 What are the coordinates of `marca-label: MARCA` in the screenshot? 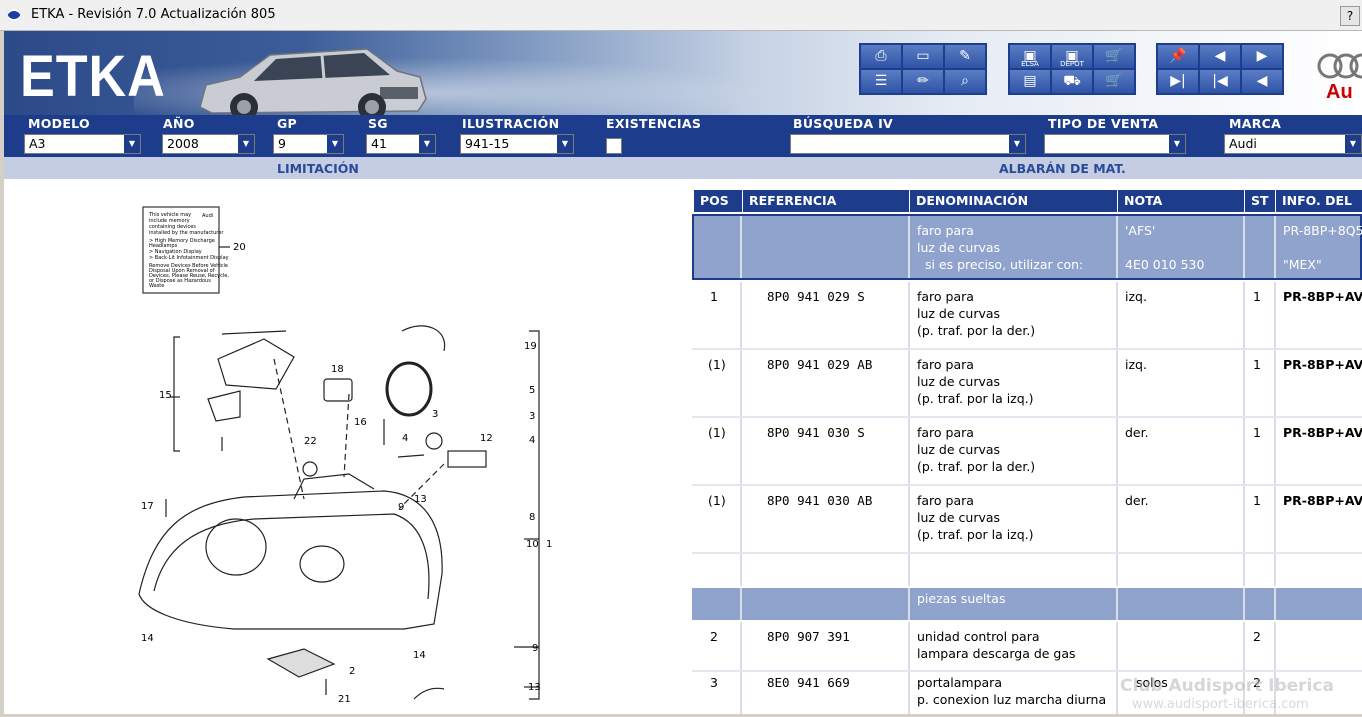 It's located at (1255, 123).